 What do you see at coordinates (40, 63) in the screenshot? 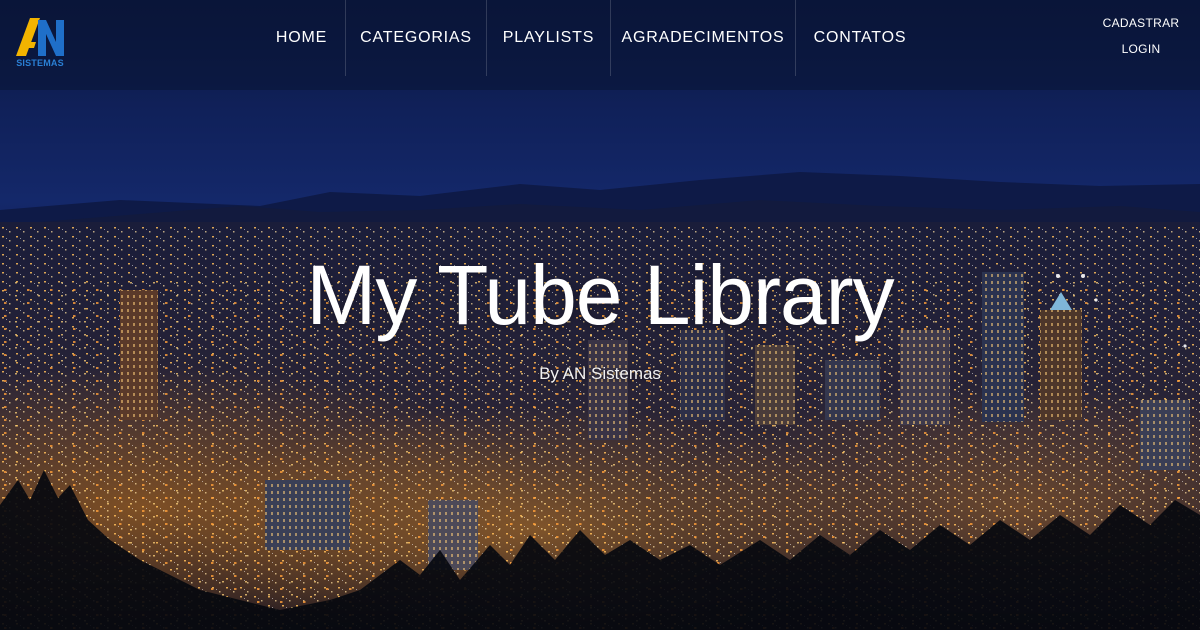
I see `logo-caption: SISTEMAS` at bounding box center [40, 63].